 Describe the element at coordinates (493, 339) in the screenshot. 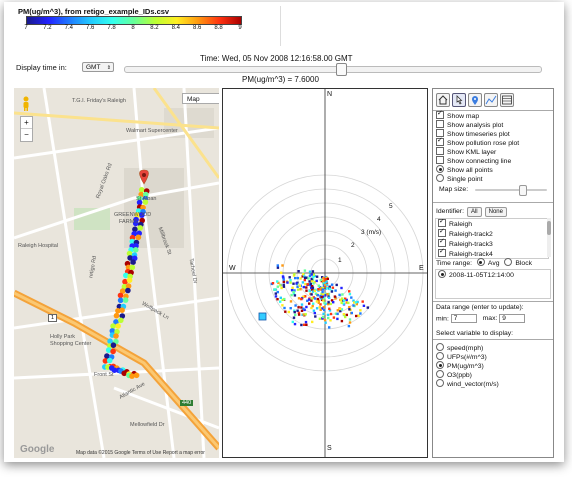

I see `divider` at that location.